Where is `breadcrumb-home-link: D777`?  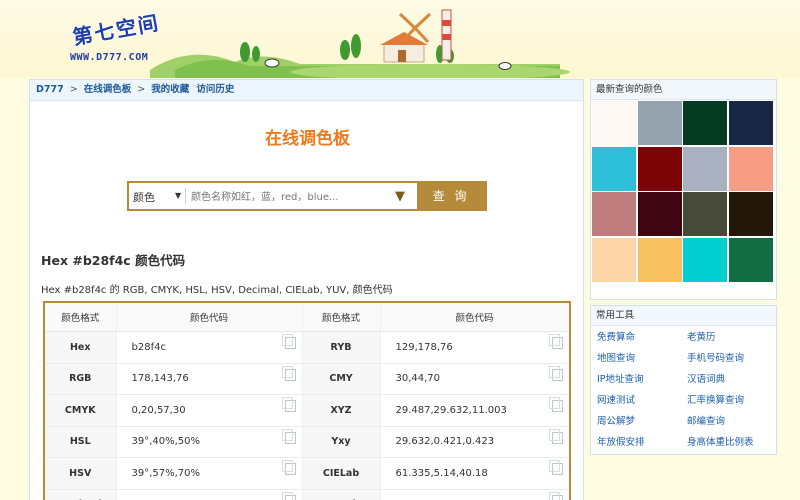 breadcrumb-home-link: D777 is located at coordinates (50, 89).